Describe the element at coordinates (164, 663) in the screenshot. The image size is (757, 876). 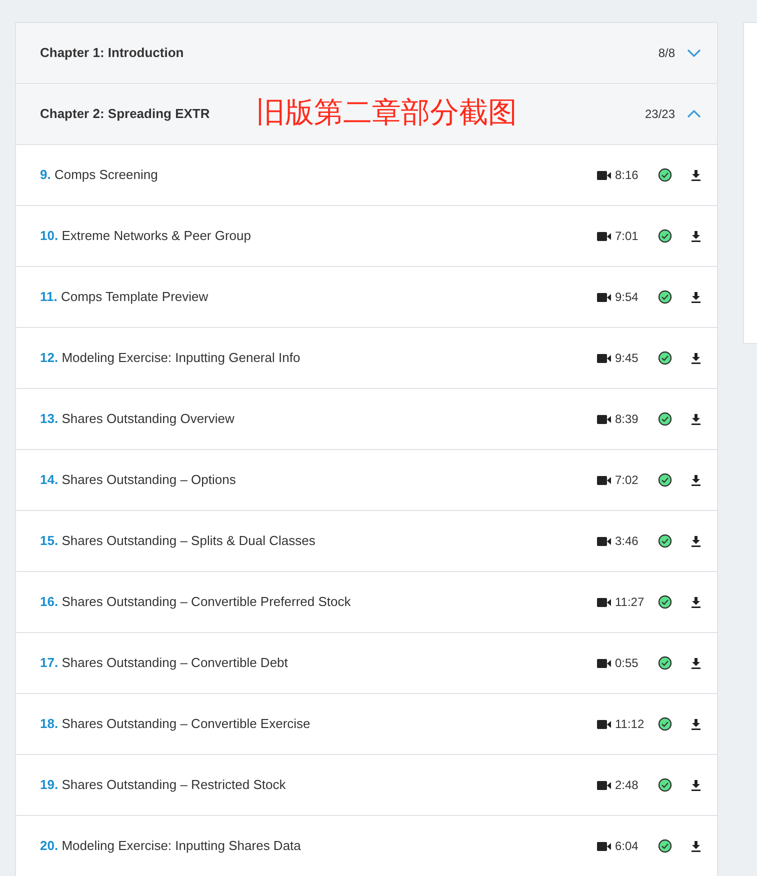
I see `lesson-title: 17. Shares Outstanding – Convertible Debt` at that location.